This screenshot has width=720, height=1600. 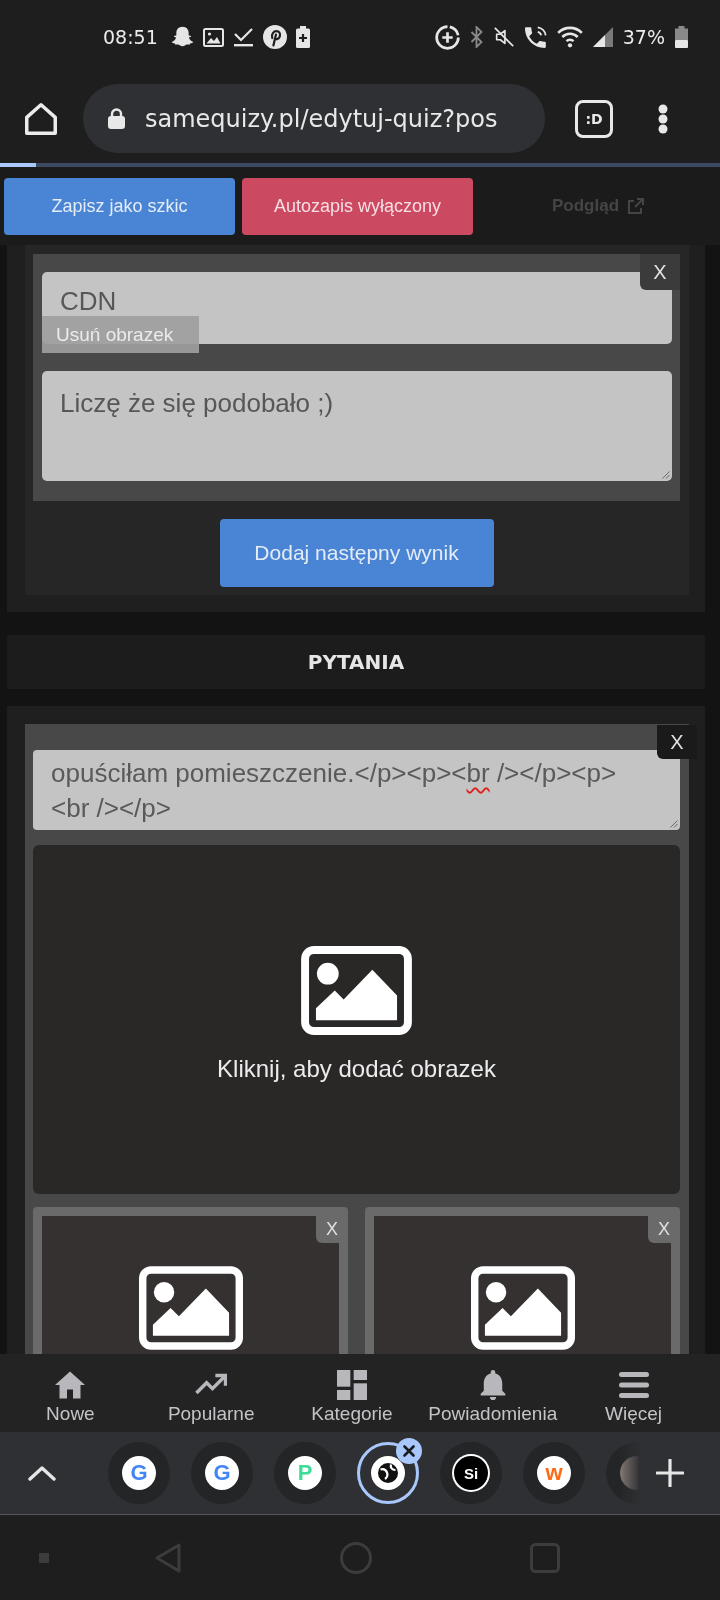 I want to click on result-description-field: Liczę że się podobało ;), so click(x=357, y=426).